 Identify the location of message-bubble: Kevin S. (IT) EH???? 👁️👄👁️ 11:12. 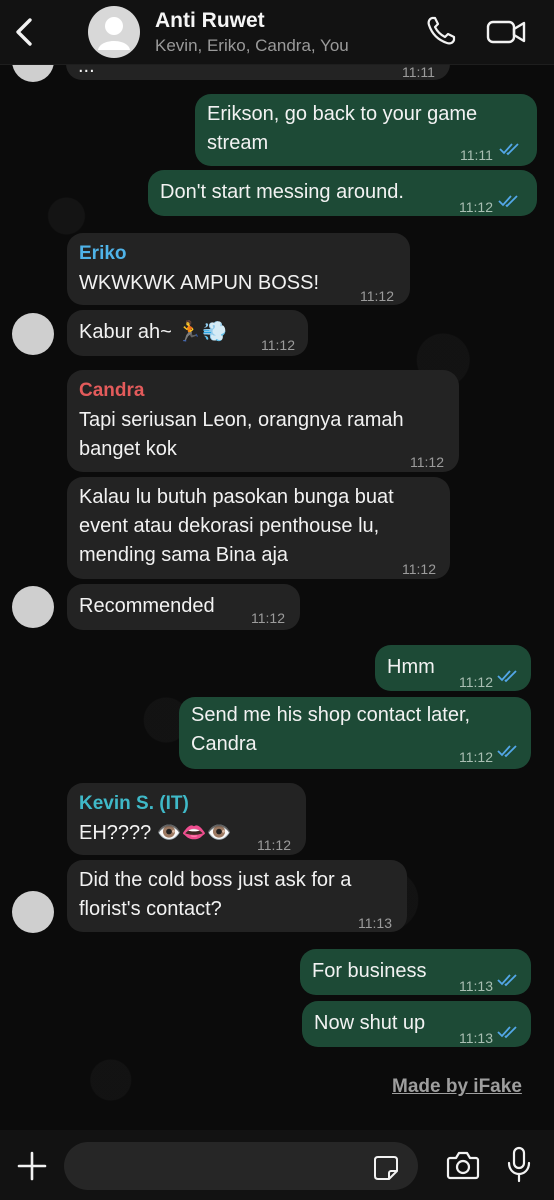
(186, 819).